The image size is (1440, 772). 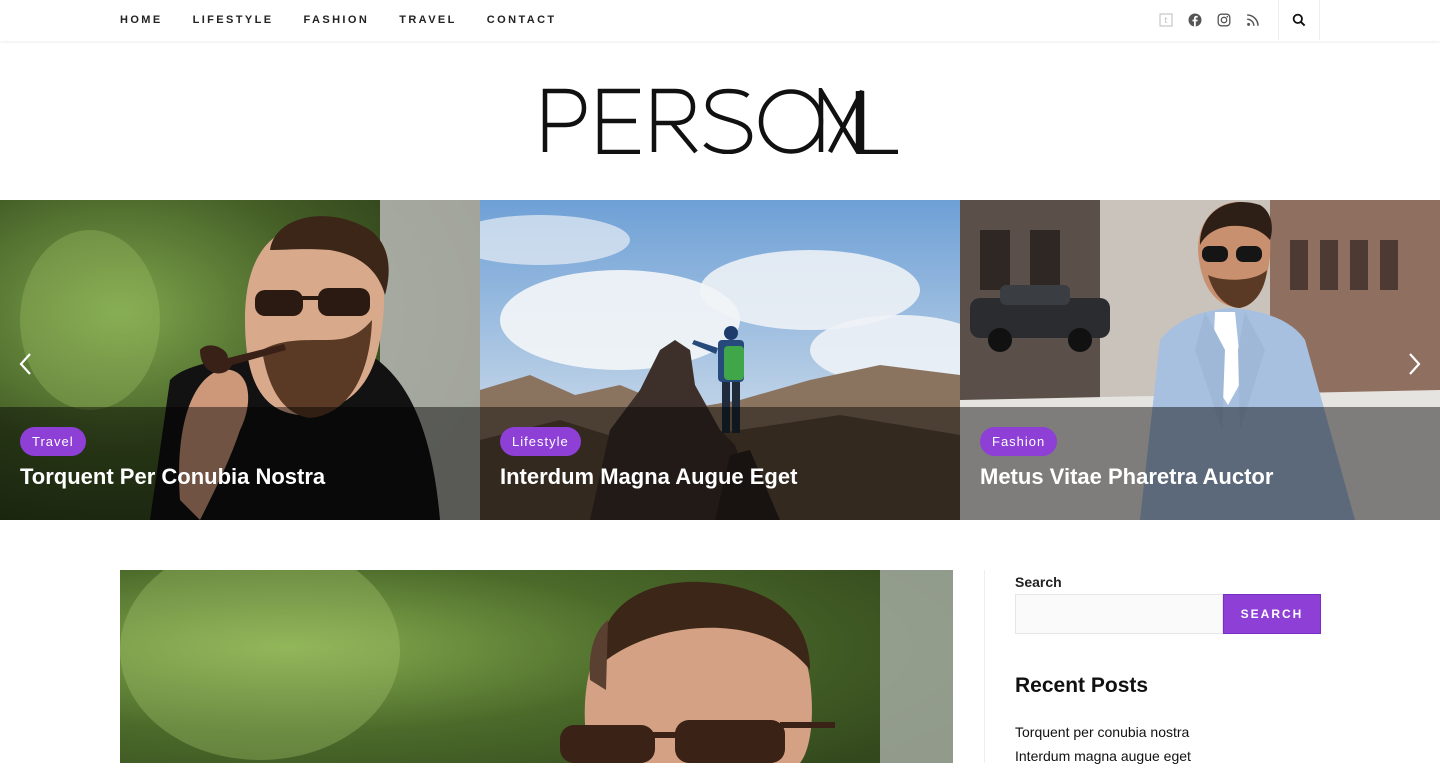 I want to click on nav-item-travel: TRAVEL, so click(x=428, y=20).